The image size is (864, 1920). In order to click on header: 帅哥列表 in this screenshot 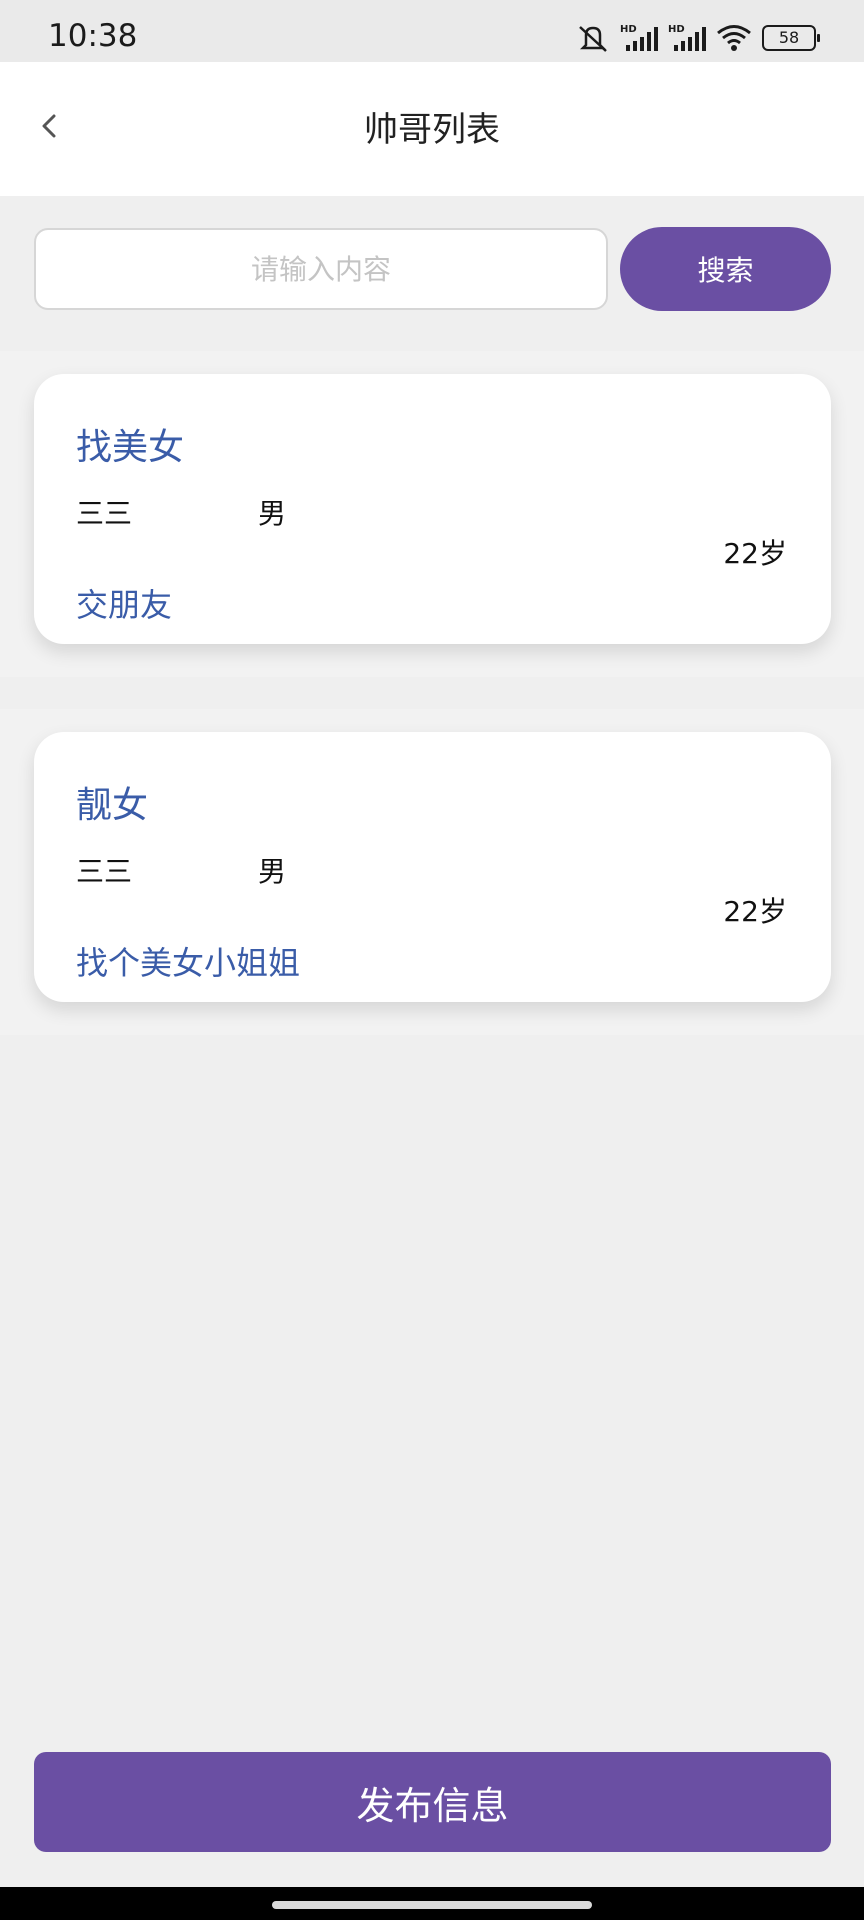, I will do `click(432, 129)`.